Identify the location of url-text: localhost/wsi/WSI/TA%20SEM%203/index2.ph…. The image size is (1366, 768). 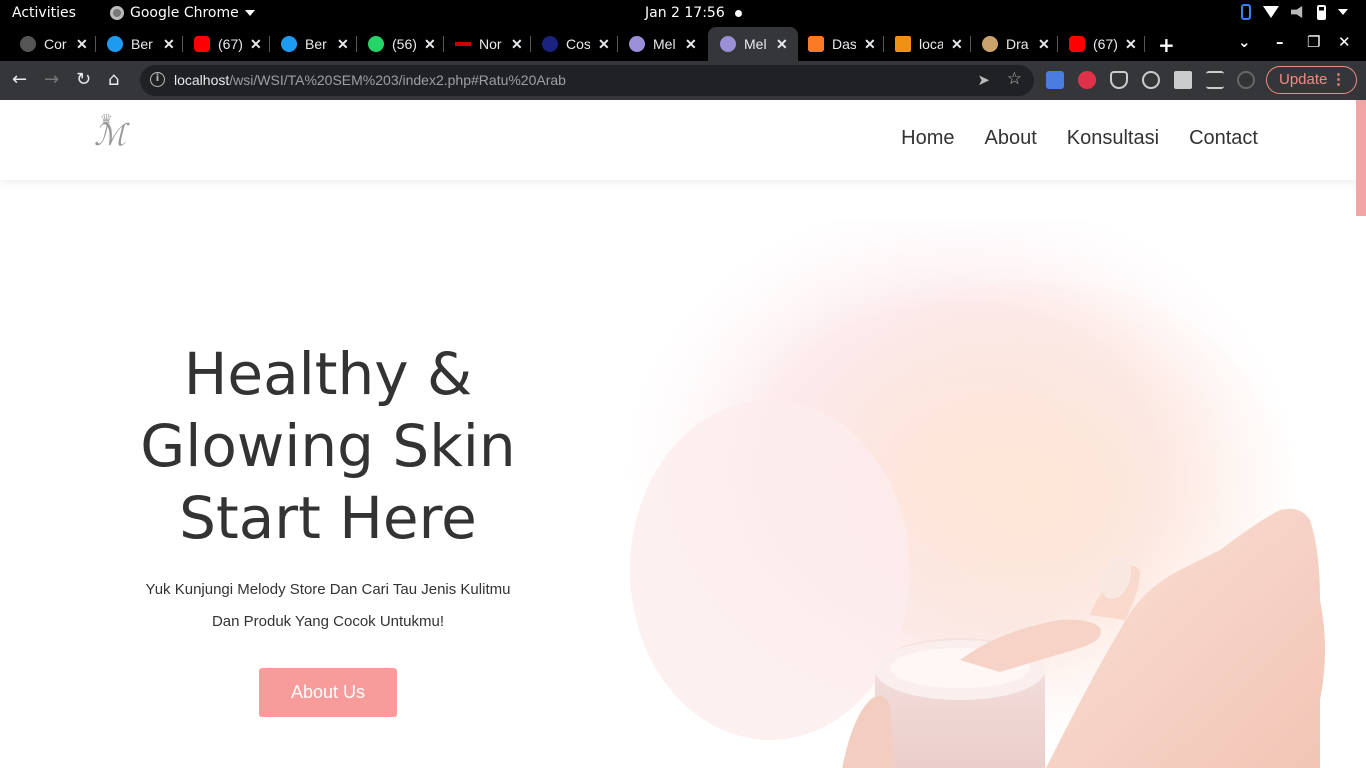
(370, 80).